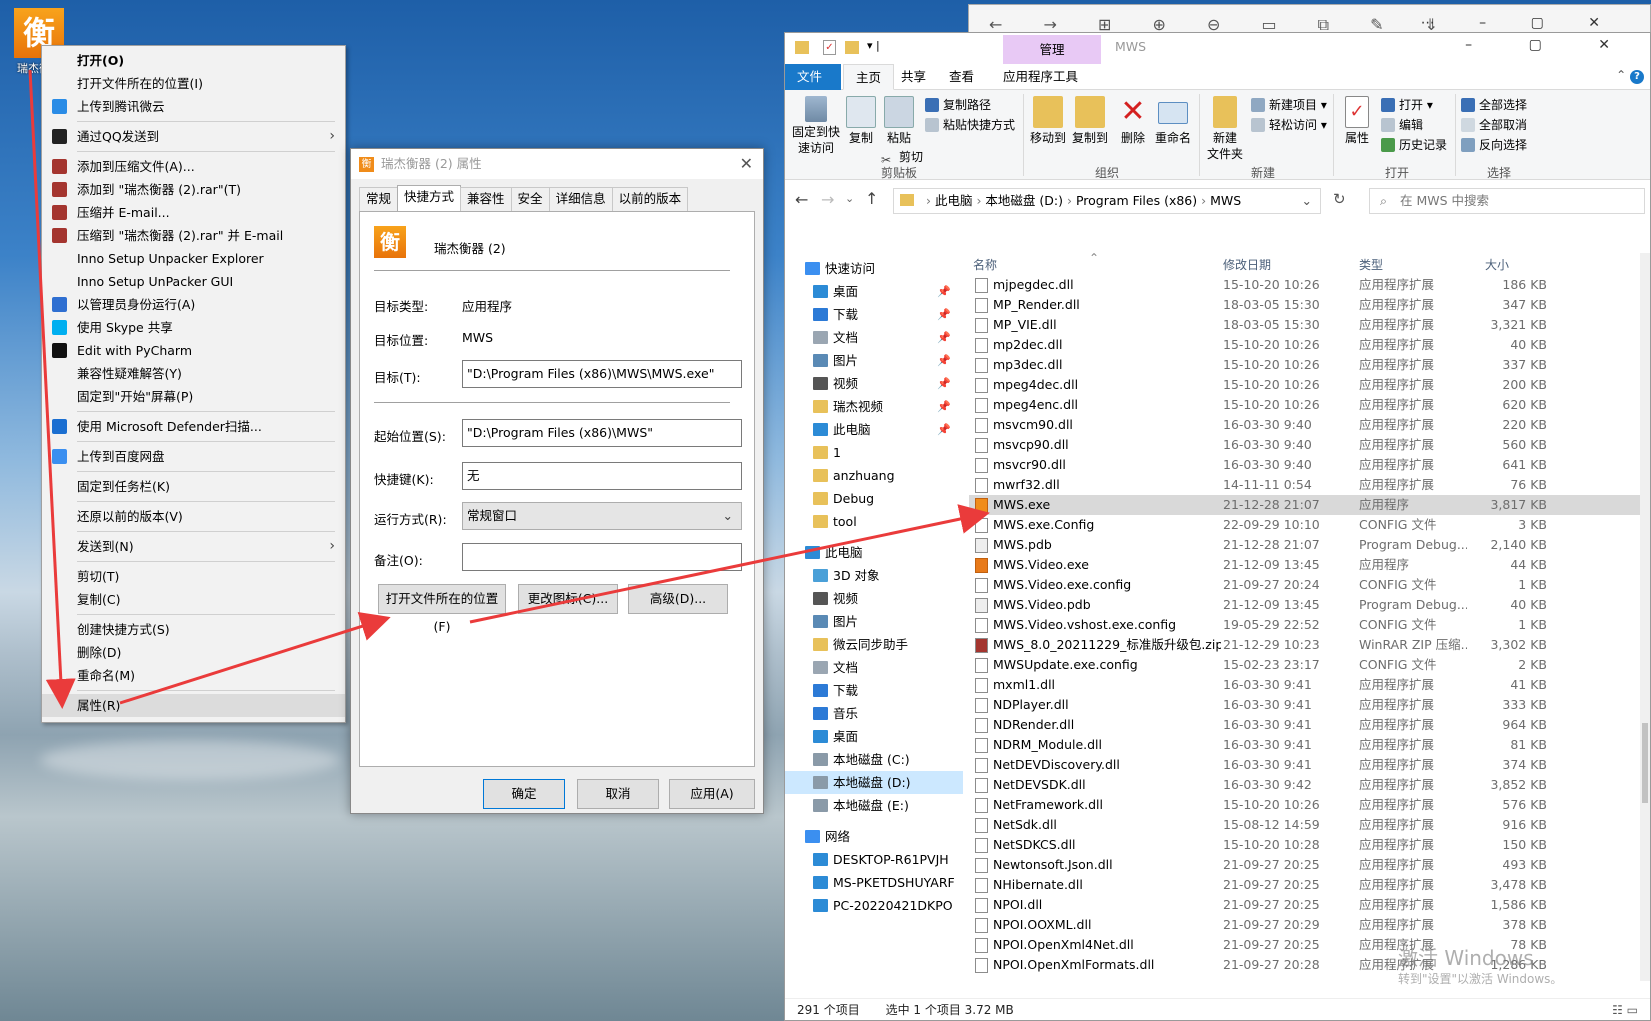 This screenshot has width=1651, height=1021. What do you see at coordinates (1520, 23) in the screenshot?
I see `window-controls-icon: ⋯ – ▢ ✕` at bounding box center [1520, 23].